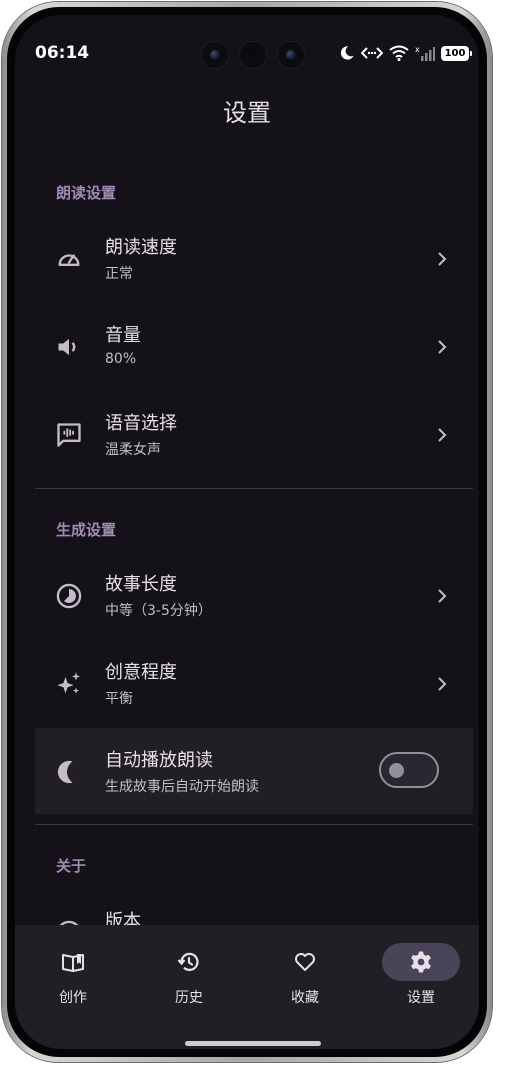  Describe the element at coordinates (69, 596) in the screenshot. I see `timelapse-icon` at that location.